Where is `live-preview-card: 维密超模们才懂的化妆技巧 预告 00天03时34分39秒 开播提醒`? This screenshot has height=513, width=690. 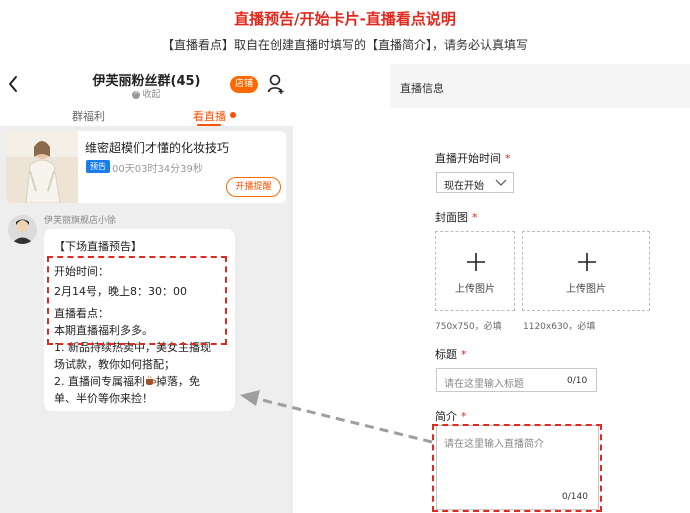
live-preview-card: 维密超模们才懂的化妆技巧 预告 00天03时34分39秒 开播提醒 is located at coordinates (146, 167).